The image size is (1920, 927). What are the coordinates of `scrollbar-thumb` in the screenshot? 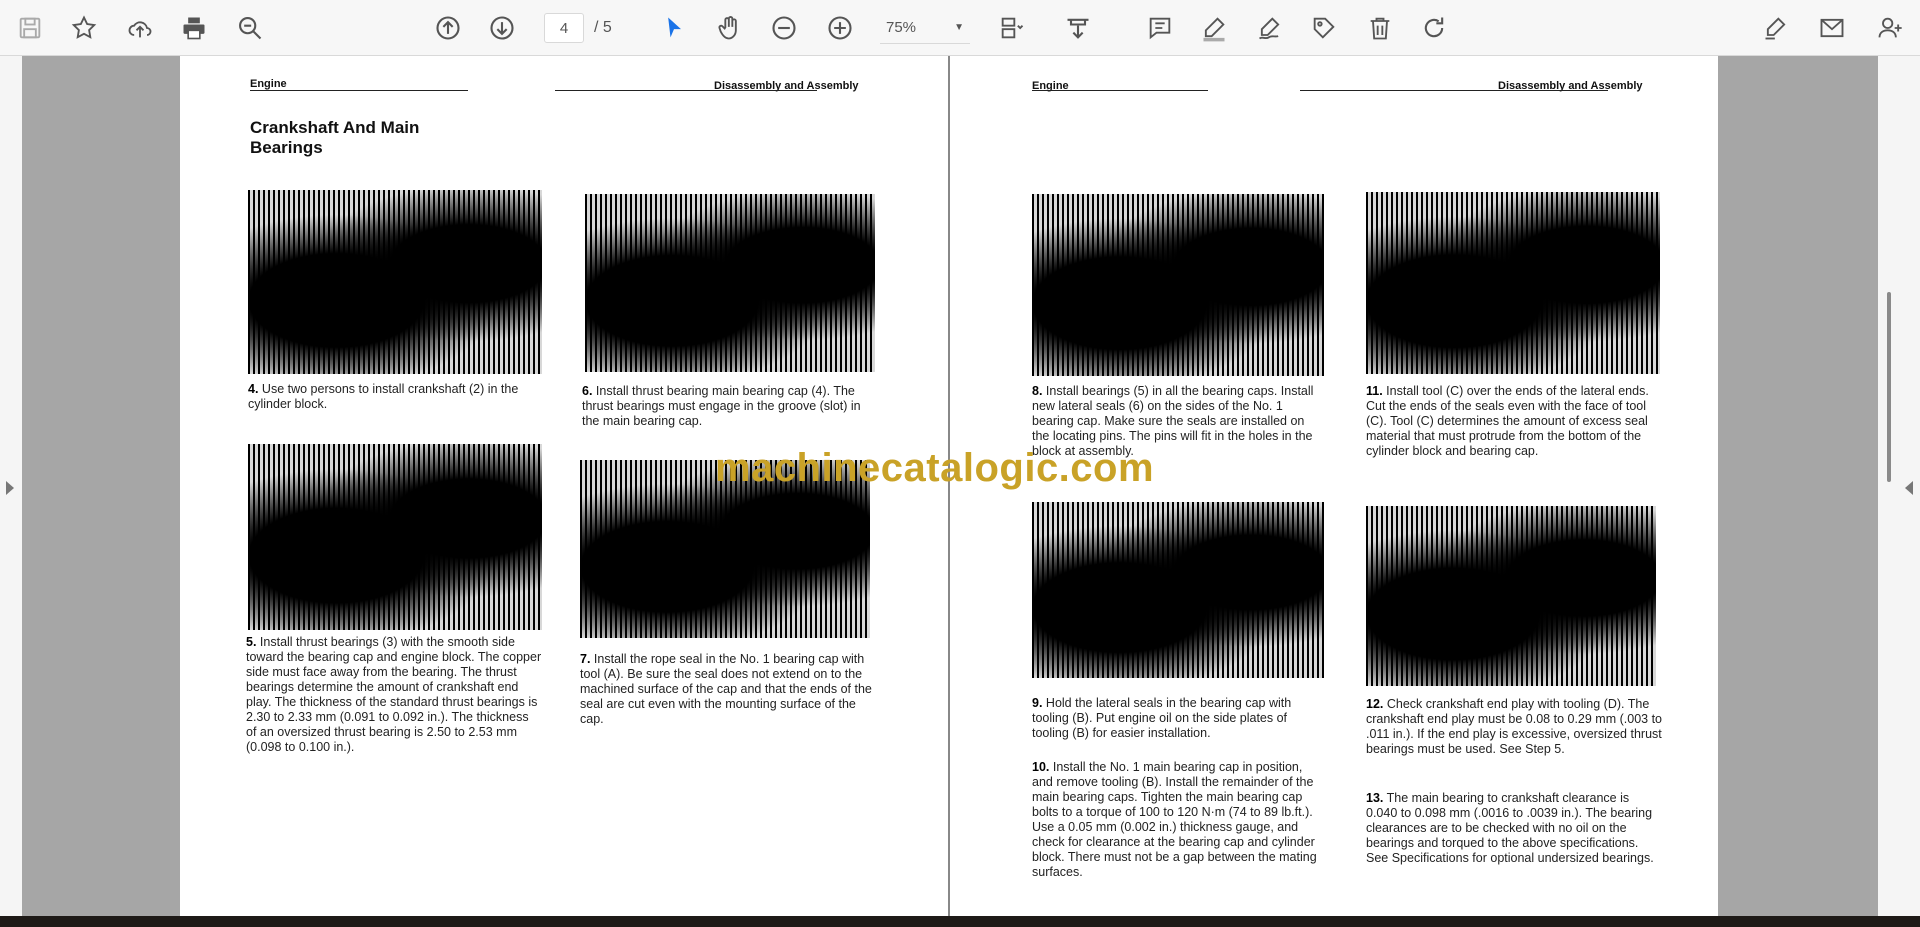 It's located at (1889, 387).